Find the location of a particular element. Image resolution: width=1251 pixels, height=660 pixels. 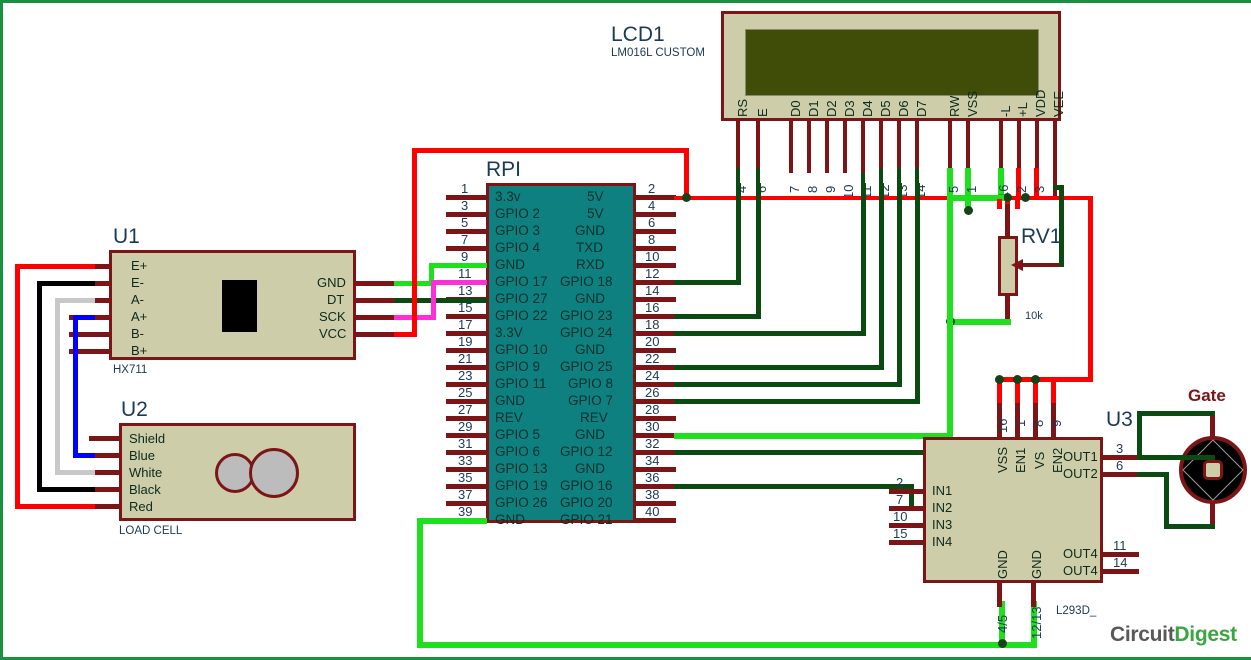

wire-5v-bus-top is located at coordinates (550, 150).